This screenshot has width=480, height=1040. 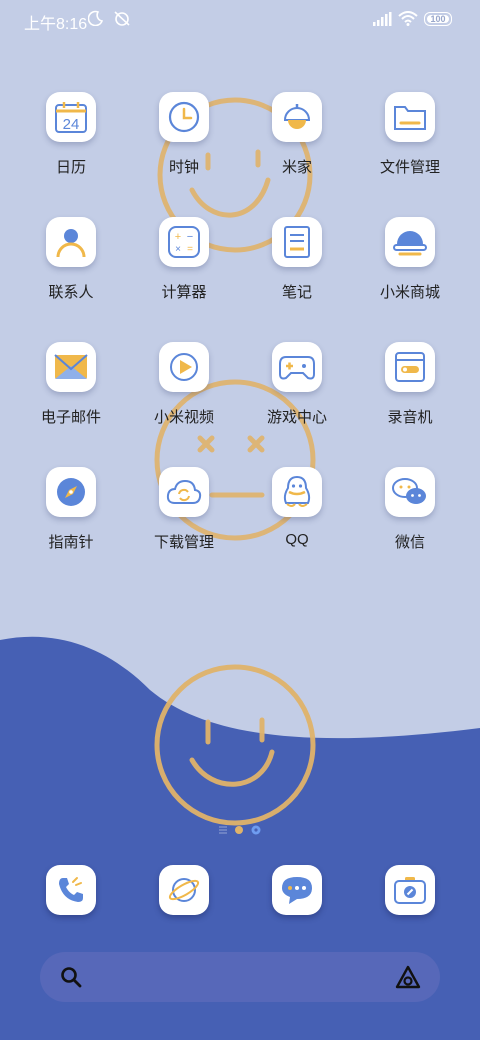 What do you see at coordinates (297, 539) in the screenshot?
I see `app-label: QQ` at bounding box center [297, 539].